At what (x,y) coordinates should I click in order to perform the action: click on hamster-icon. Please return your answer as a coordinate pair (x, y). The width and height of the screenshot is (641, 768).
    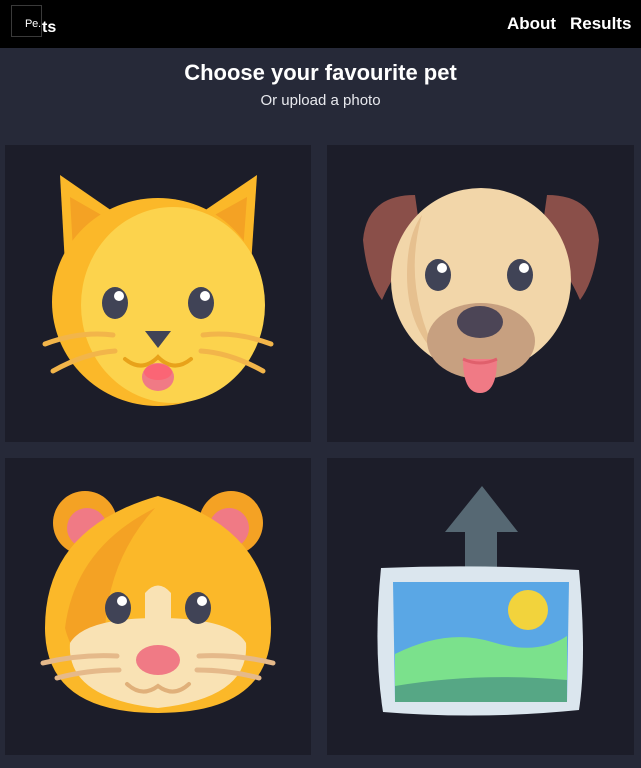
    Looking at the image, I should click on (158, 602).